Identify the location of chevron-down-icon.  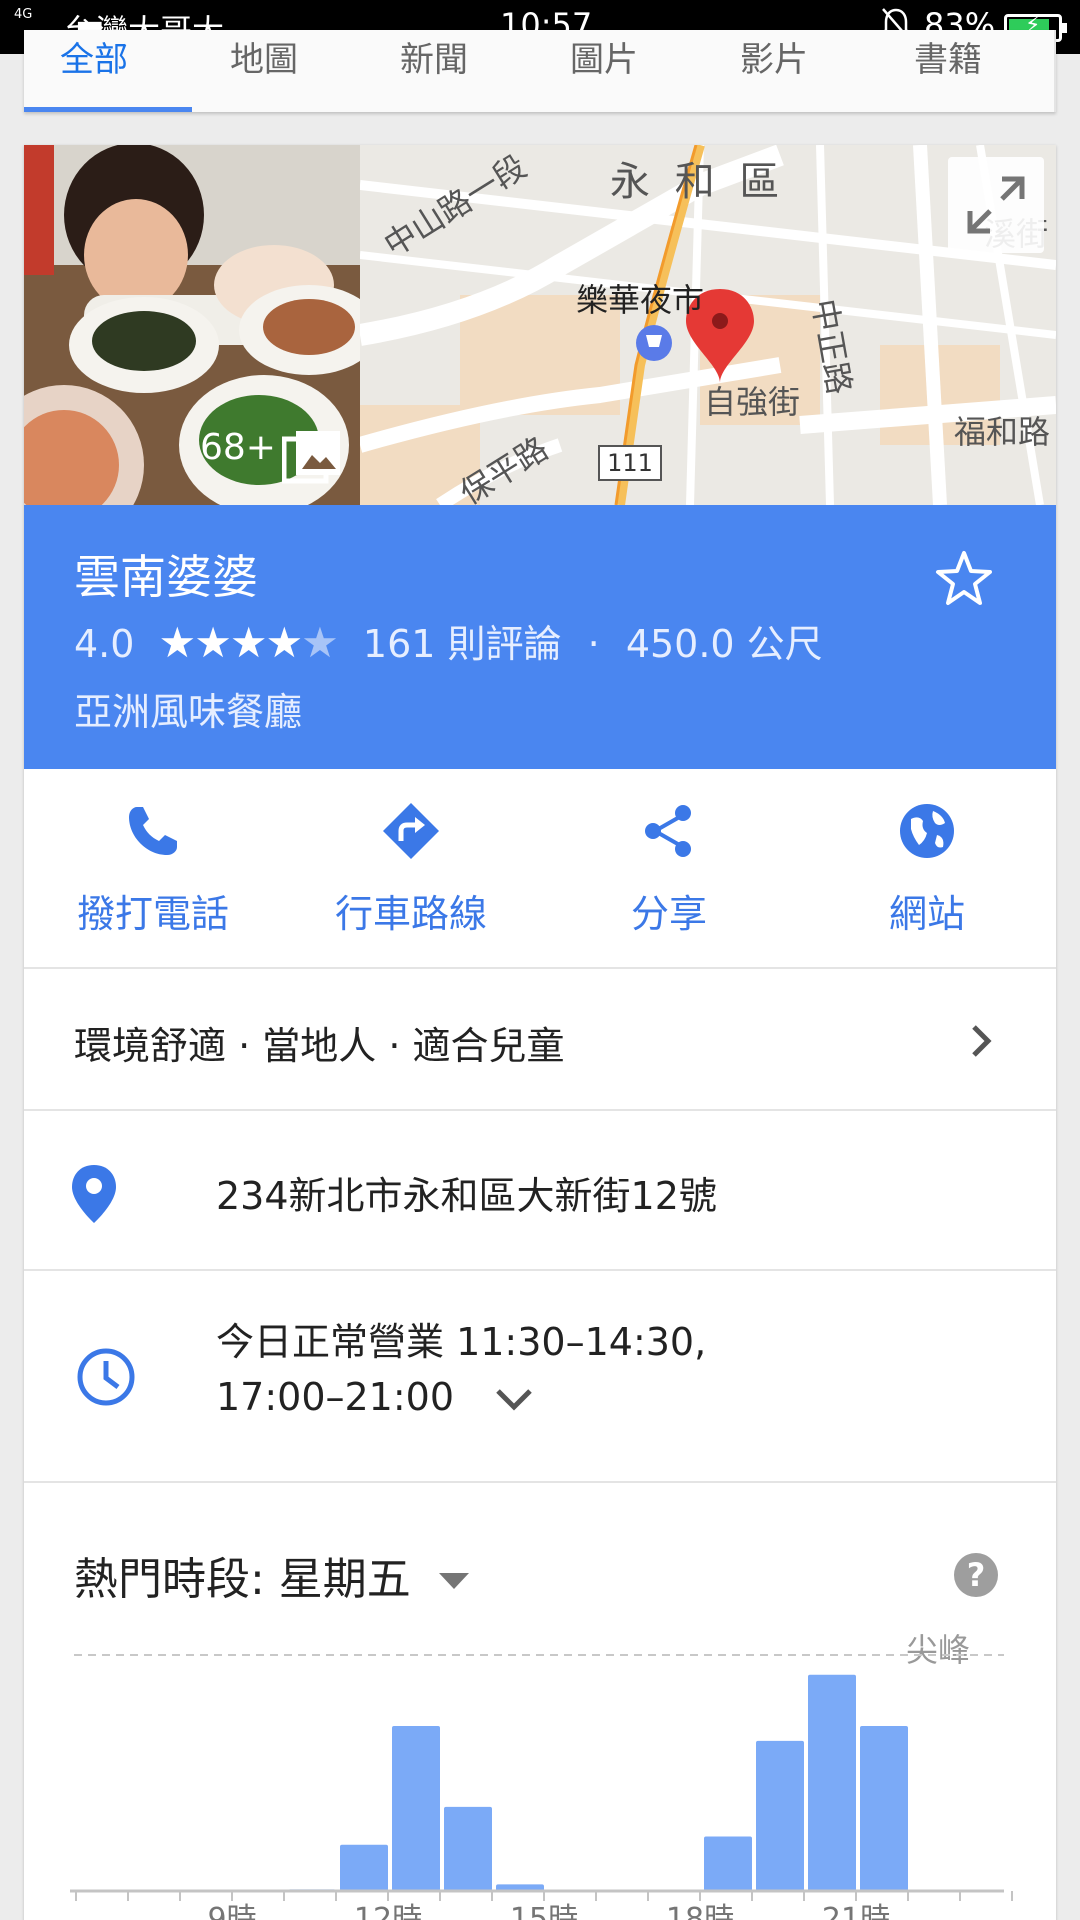
(514, 1399).